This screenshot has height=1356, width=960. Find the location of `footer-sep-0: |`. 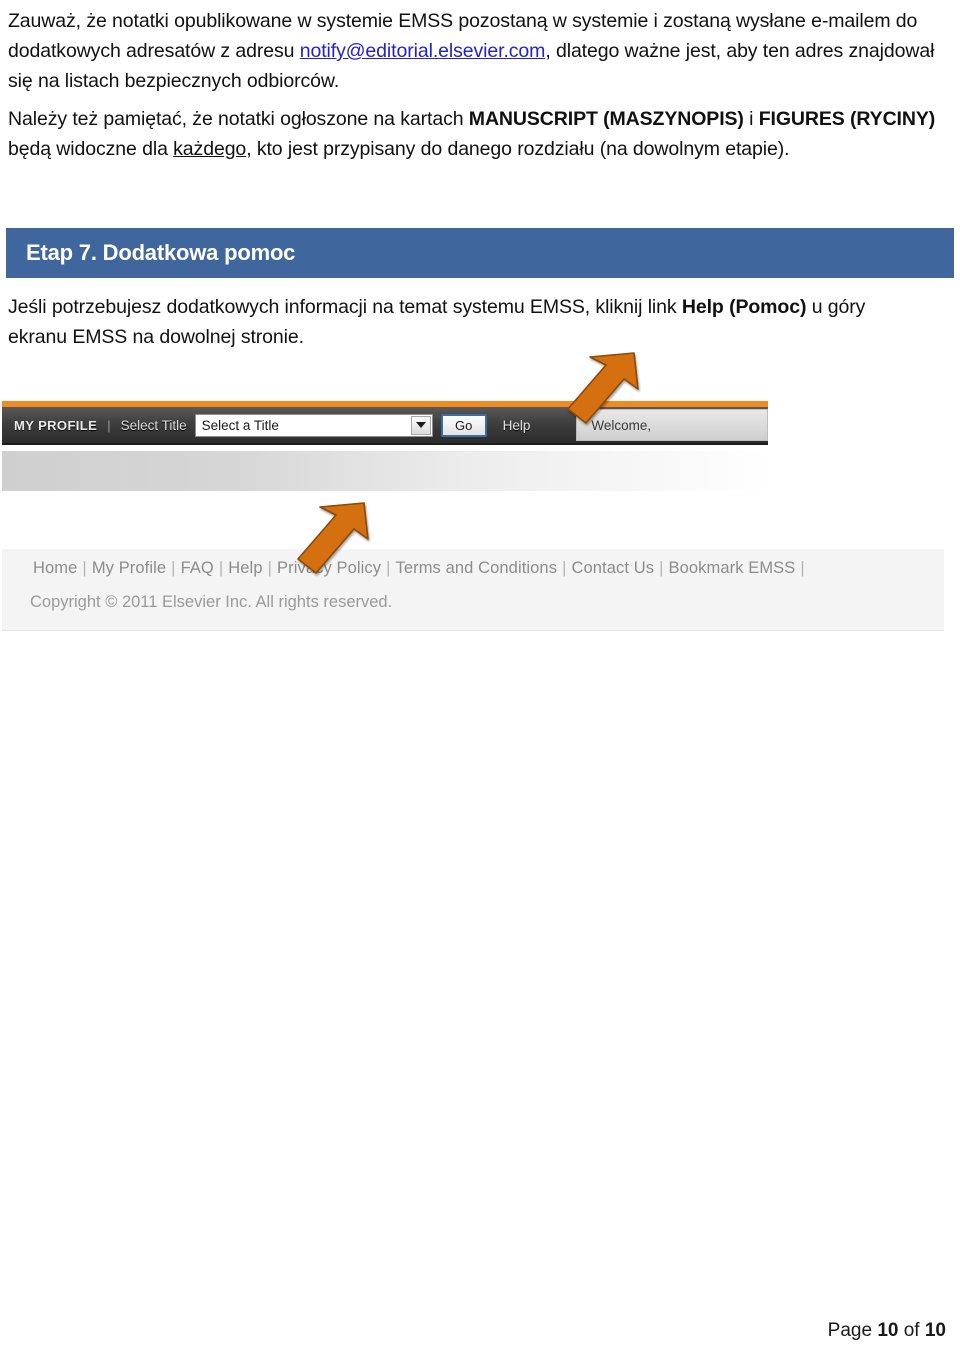

footer-sep-0: | is located at coordinates (84, 568).